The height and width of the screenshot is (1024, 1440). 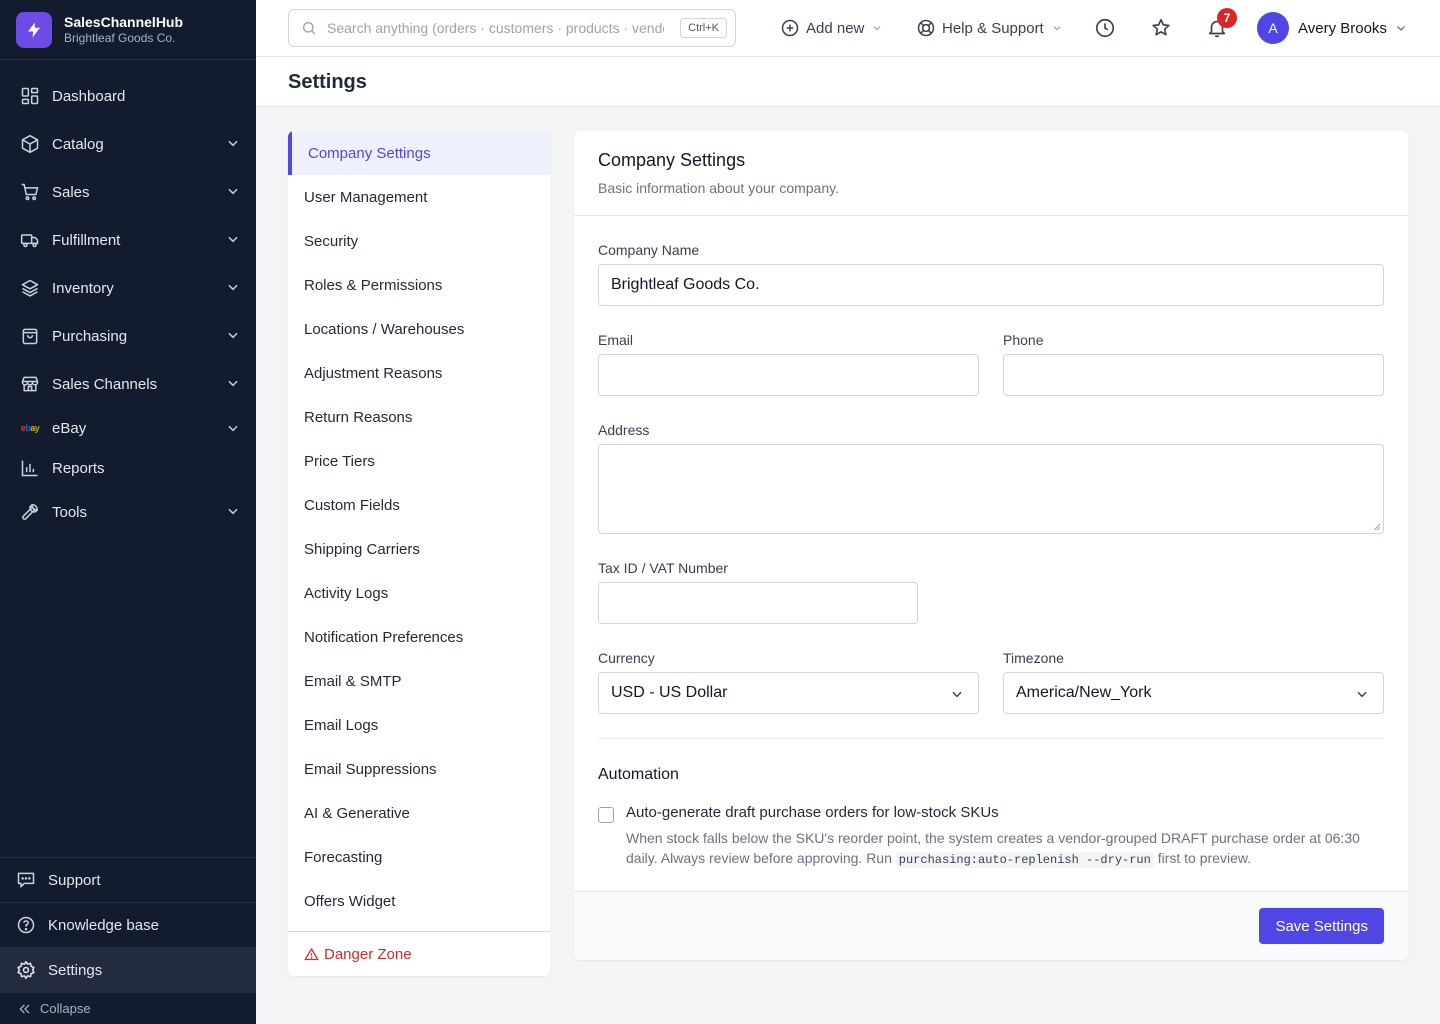 I want to click on favorites-button, so click(x=1161, y=28).